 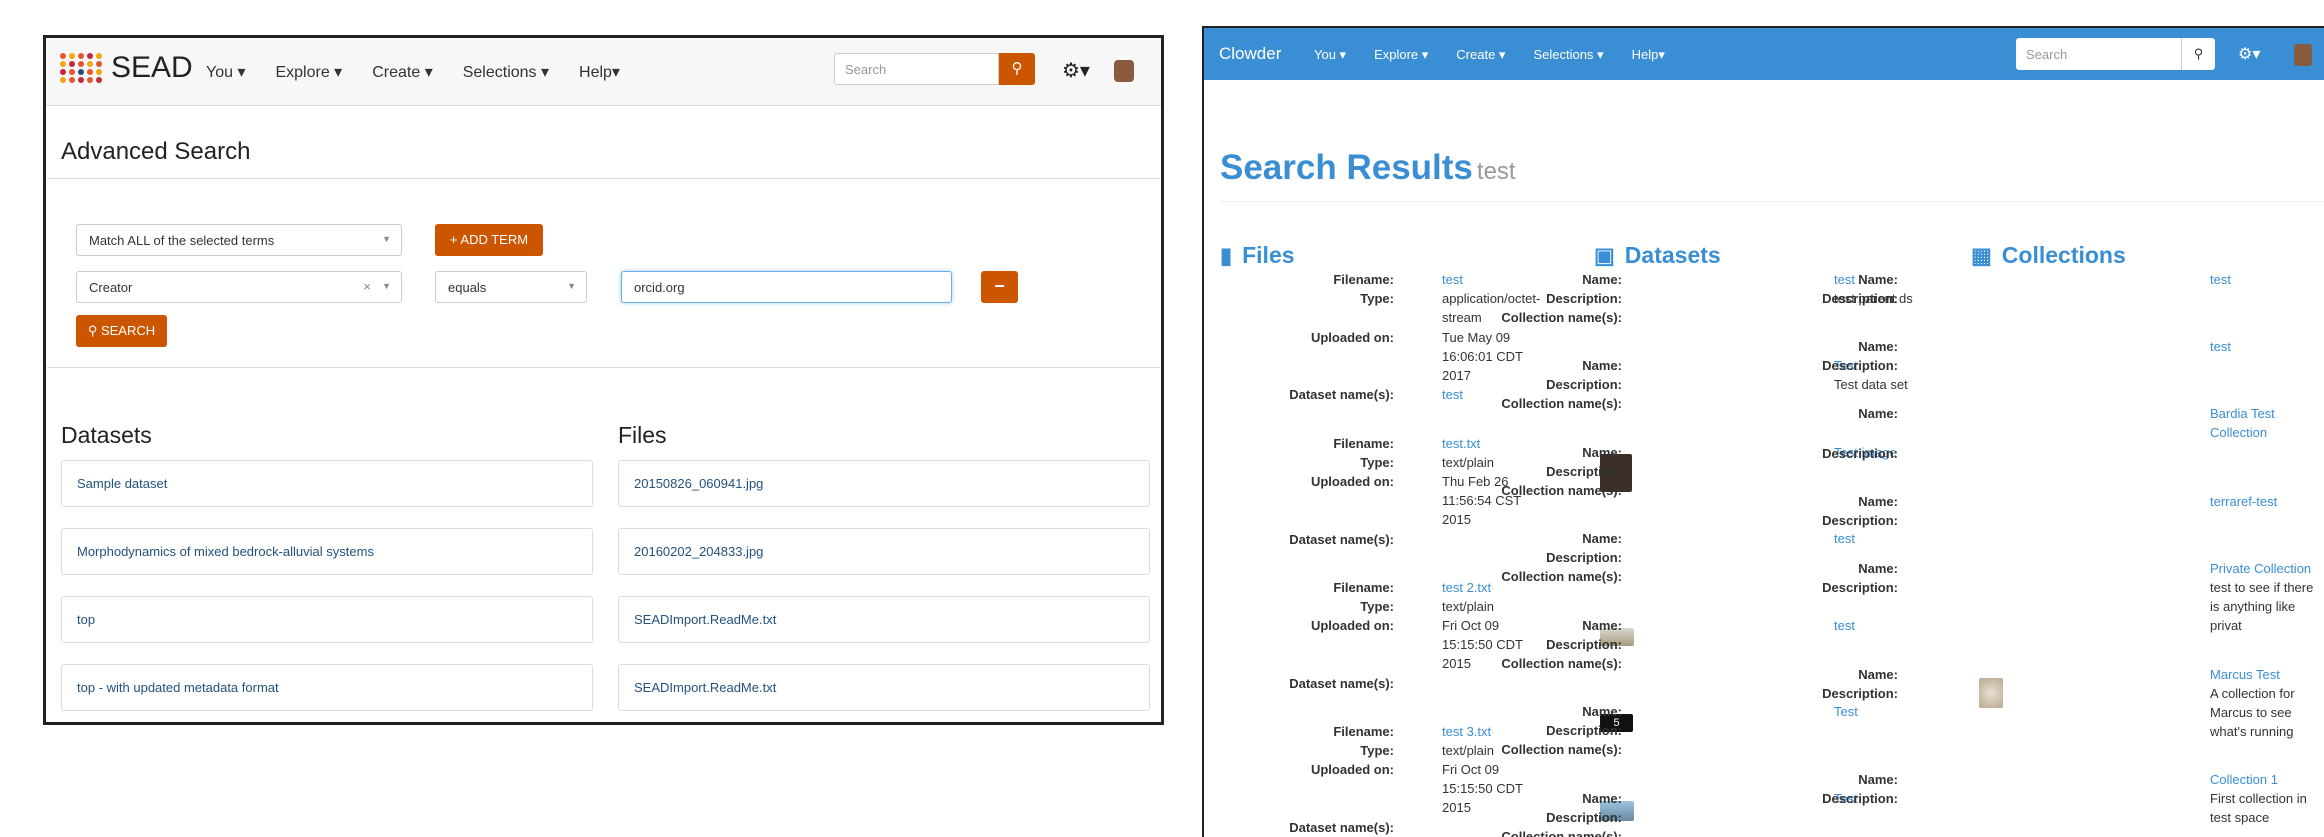 I want to click on sead-search-button: ⚲, so click(x=1017, y=69).